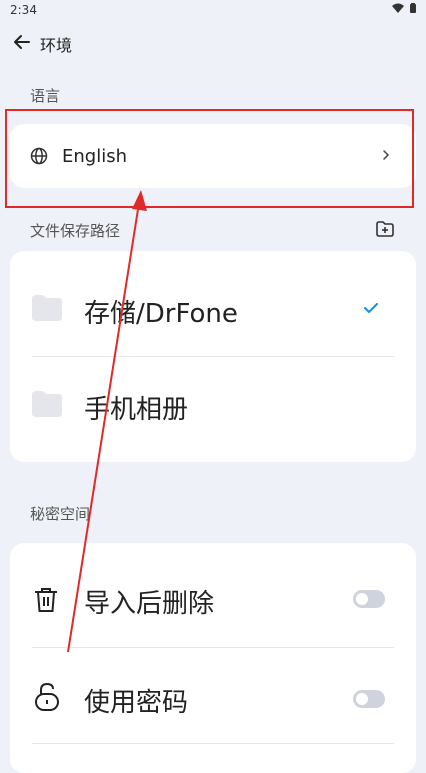  Describe the element at coordinates (213, 743) in the screenshot. I see `divider` at that location.